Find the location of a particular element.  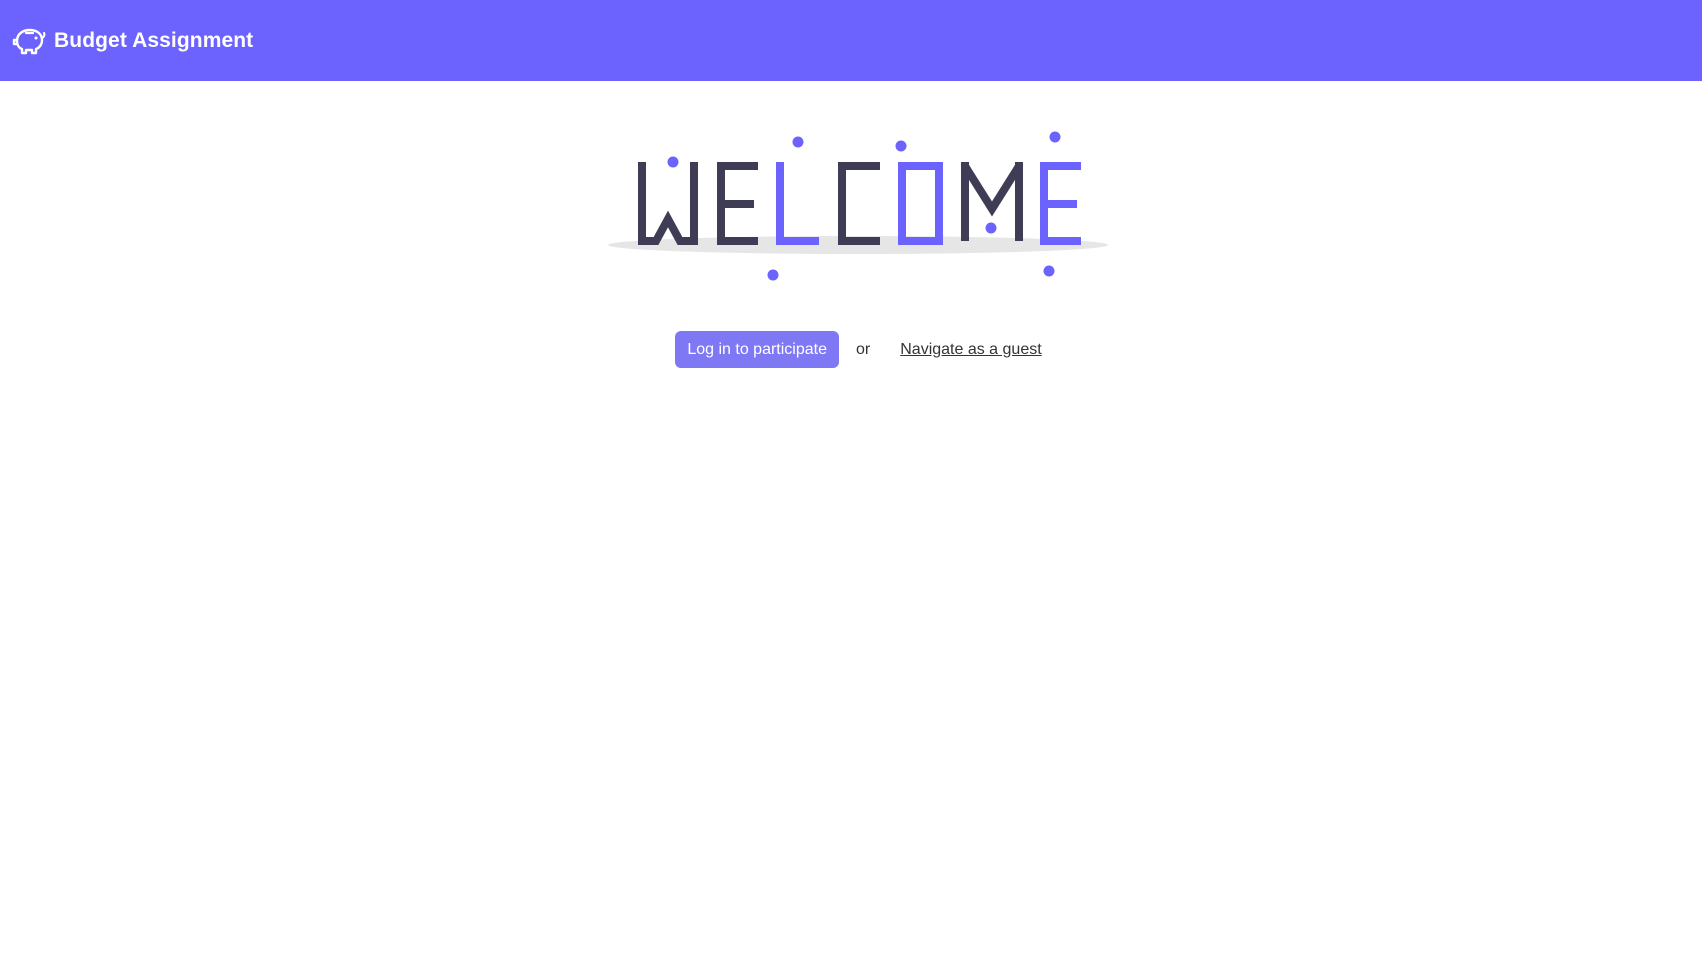

guest-navigation-link: Navigate as a guest is located at coordinates (970, 350).